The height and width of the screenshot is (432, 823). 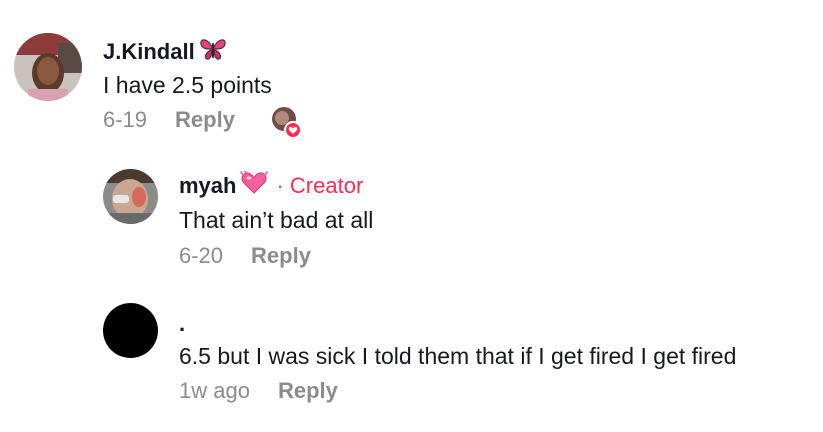 What do you see at coordinates (286, 122) in the screenshot?
I see `creator-liked-avatar` at bounding box center [286, 122].